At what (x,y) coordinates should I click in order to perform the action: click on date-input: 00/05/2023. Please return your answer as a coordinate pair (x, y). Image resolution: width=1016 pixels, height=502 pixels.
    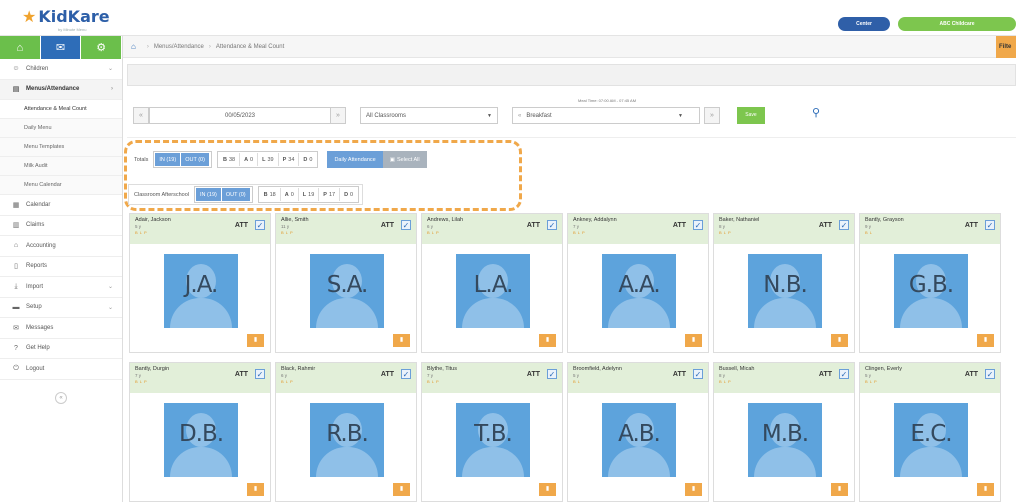
    Looking at the image, I should click on (240, 115).